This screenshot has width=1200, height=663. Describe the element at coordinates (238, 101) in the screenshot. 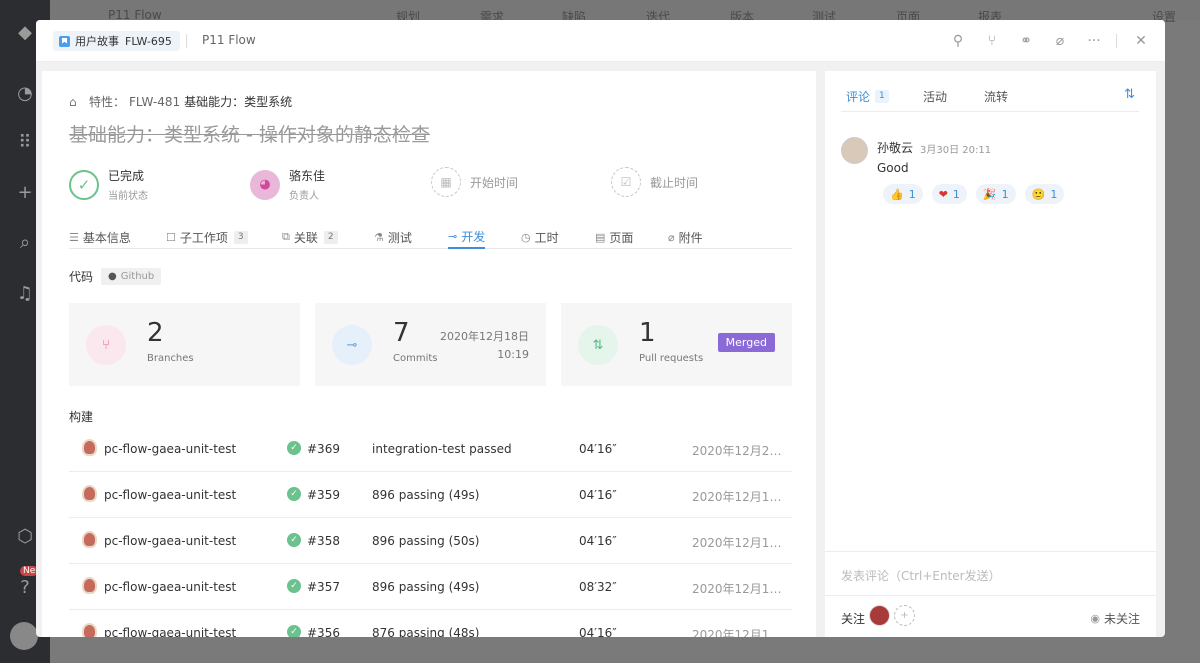

I see `breadcrumb-title: 基础能力：类型系统` at that location.